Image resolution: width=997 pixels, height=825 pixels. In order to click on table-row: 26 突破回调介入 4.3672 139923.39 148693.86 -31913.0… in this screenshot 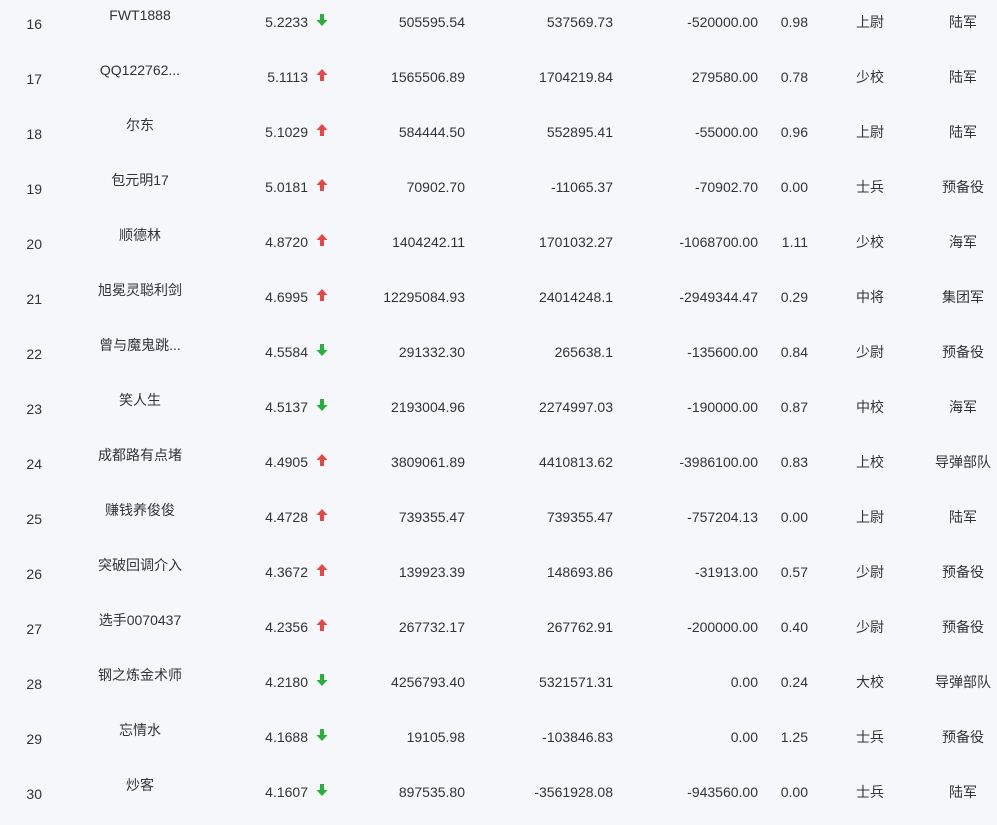, I will do `click(498, 577)`.